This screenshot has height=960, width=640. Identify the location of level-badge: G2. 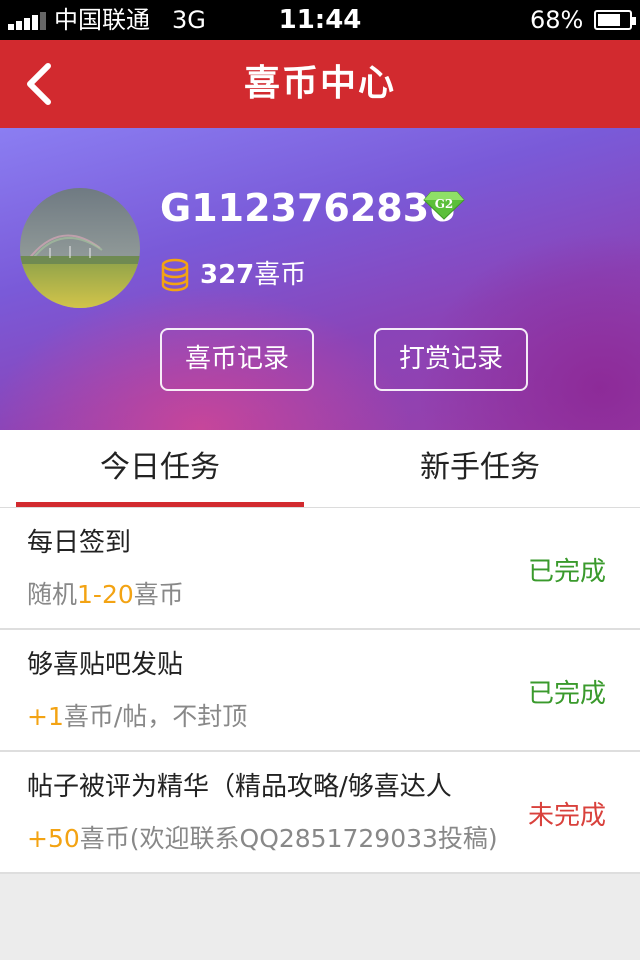
(444, 205).